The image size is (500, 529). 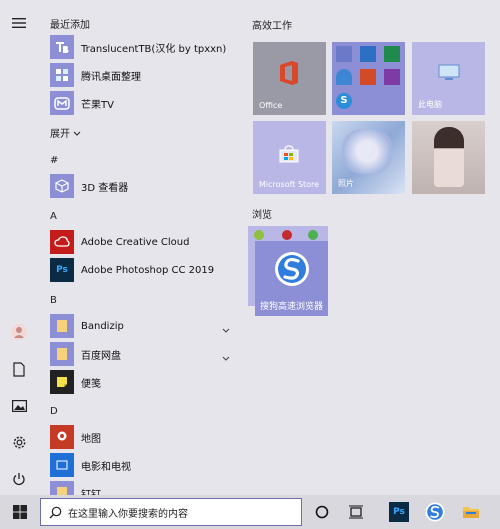 What do you see at coordinates (54, 160) in the screenshot?
I see `letter-header-hash: #` at bounding box center [54, 160].